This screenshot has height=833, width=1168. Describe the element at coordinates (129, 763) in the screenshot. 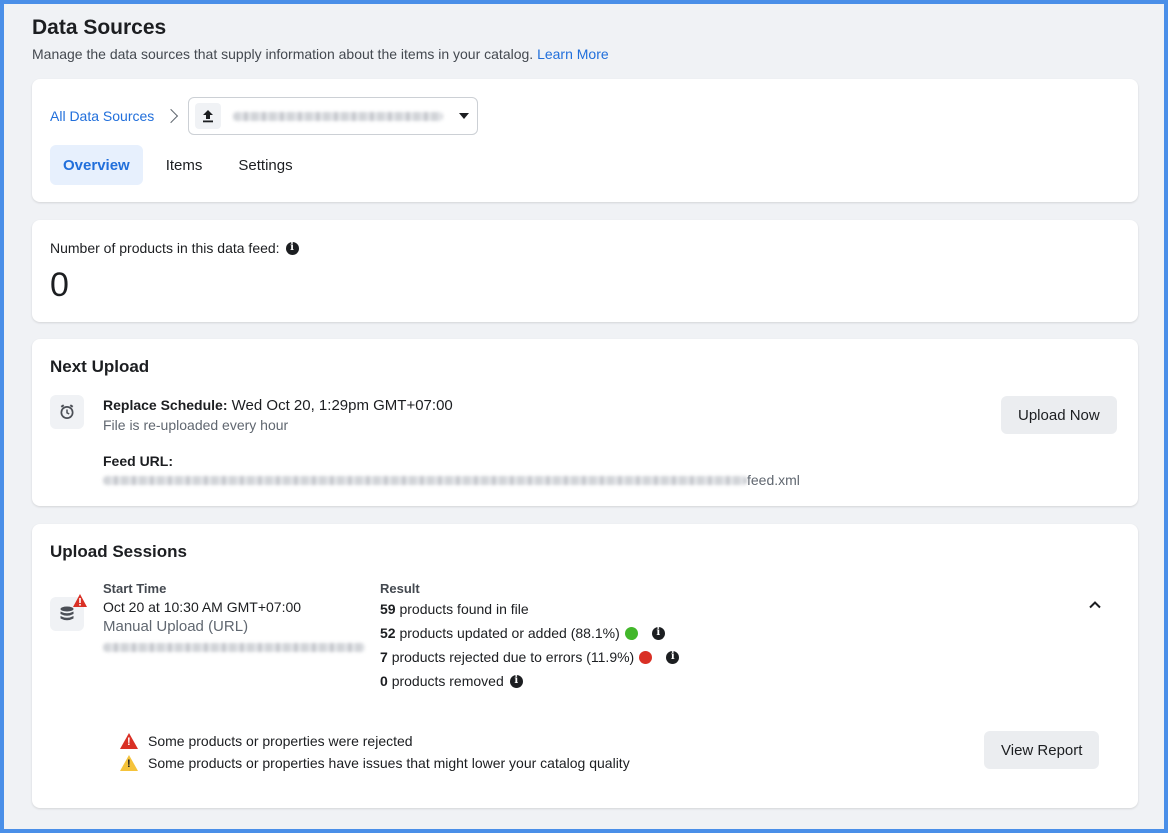

I see `warning-triangle-icon: !` at that location.